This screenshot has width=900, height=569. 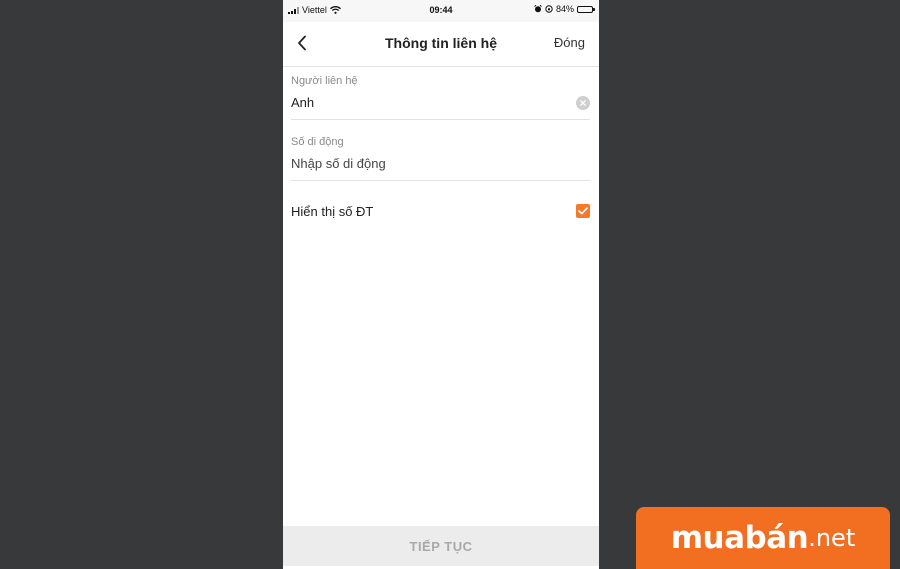 I want to click on orientation-lock-icon, so click(x=549, y=9).